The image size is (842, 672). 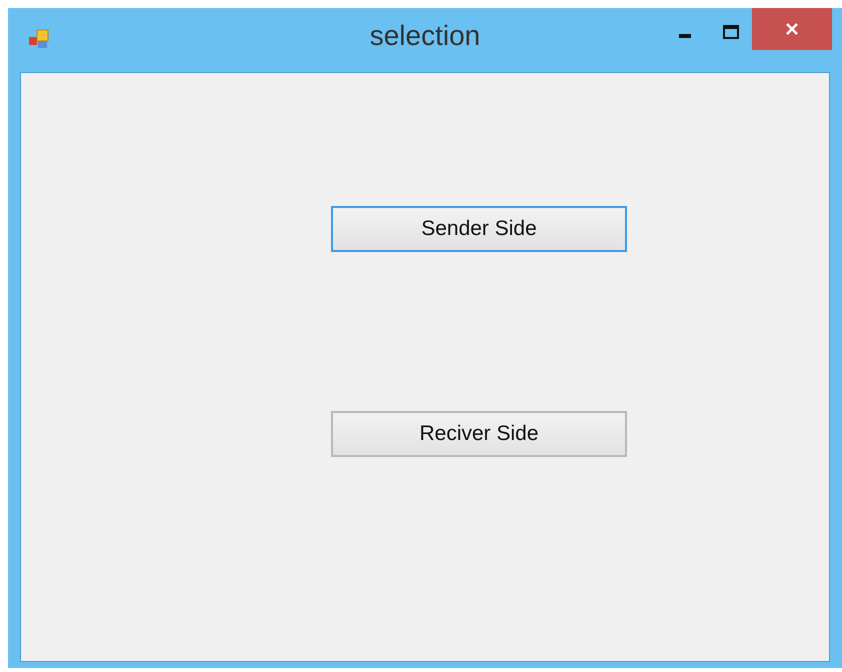 I want to click on maximize-icon, so click(x=731, y=32).